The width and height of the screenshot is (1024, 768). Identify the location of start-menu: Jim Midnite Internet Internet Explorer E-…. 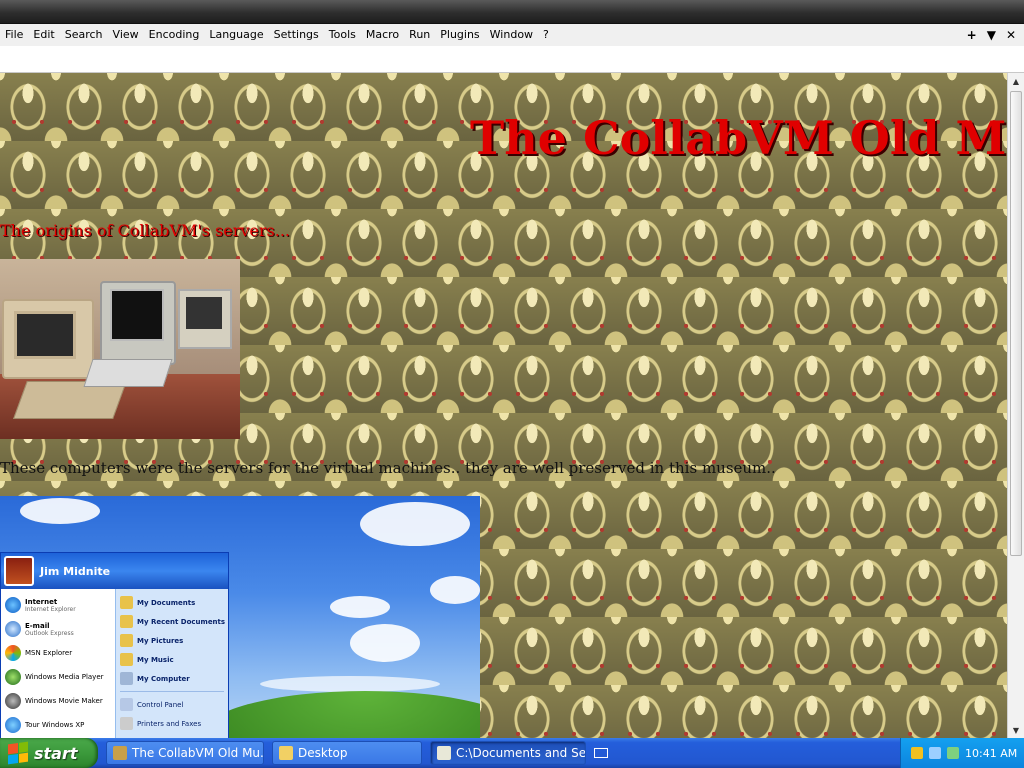
(114, 645).